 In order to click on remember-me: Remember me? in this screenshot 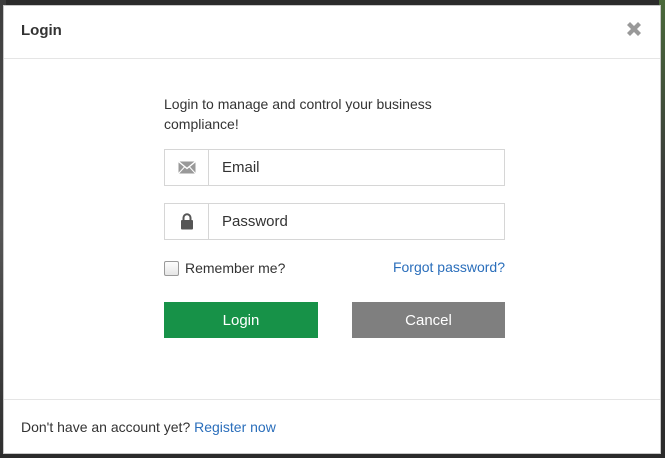, I will do `click(224, 268)`.